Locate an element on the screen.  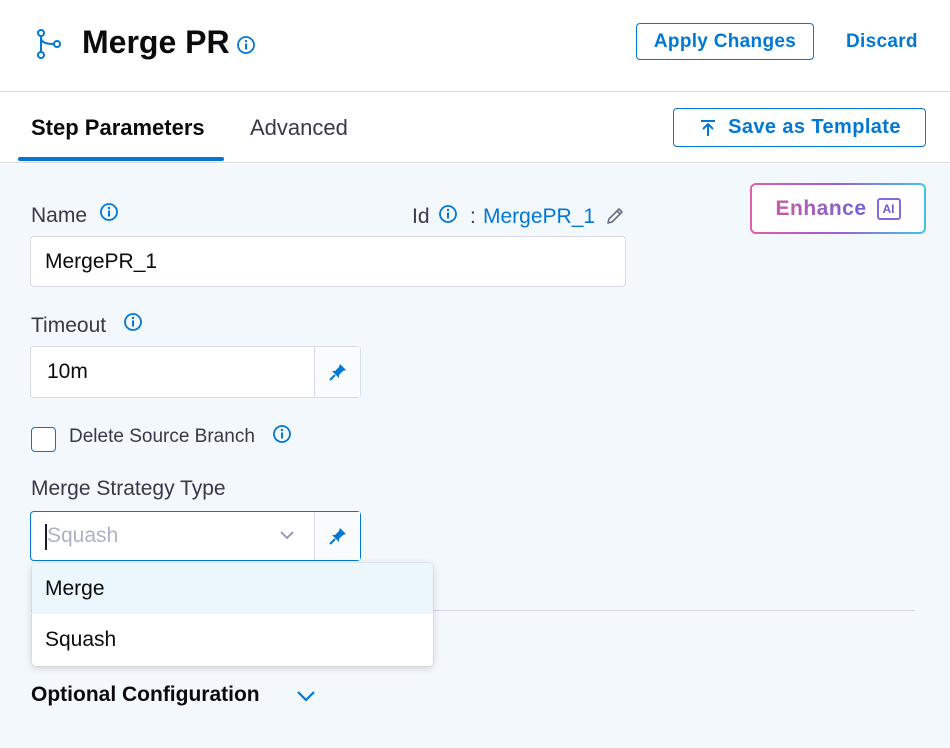
apply-changes-button: Apply Changes is located at coordinates (725, 41).